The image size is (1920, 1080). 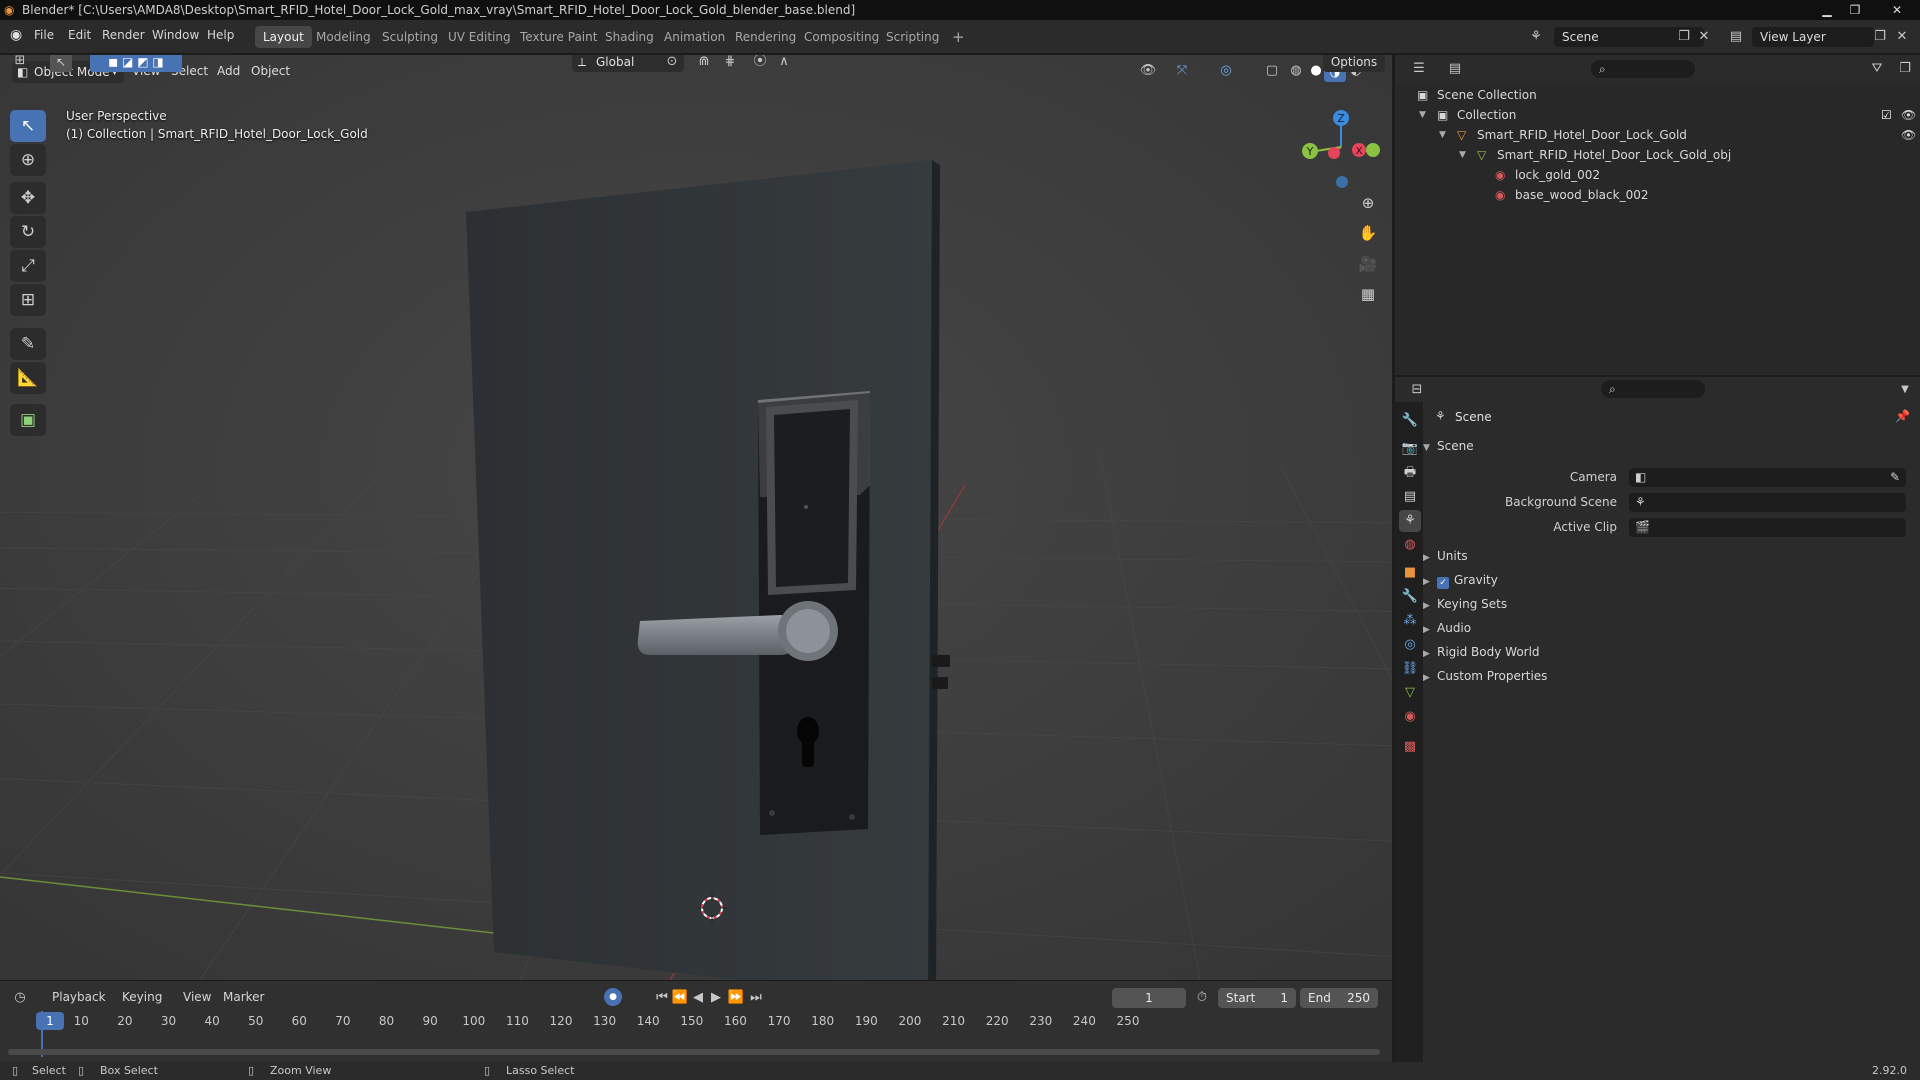 I want to click on outliner-search-input: ⌕, so click(x=1643, y=69).